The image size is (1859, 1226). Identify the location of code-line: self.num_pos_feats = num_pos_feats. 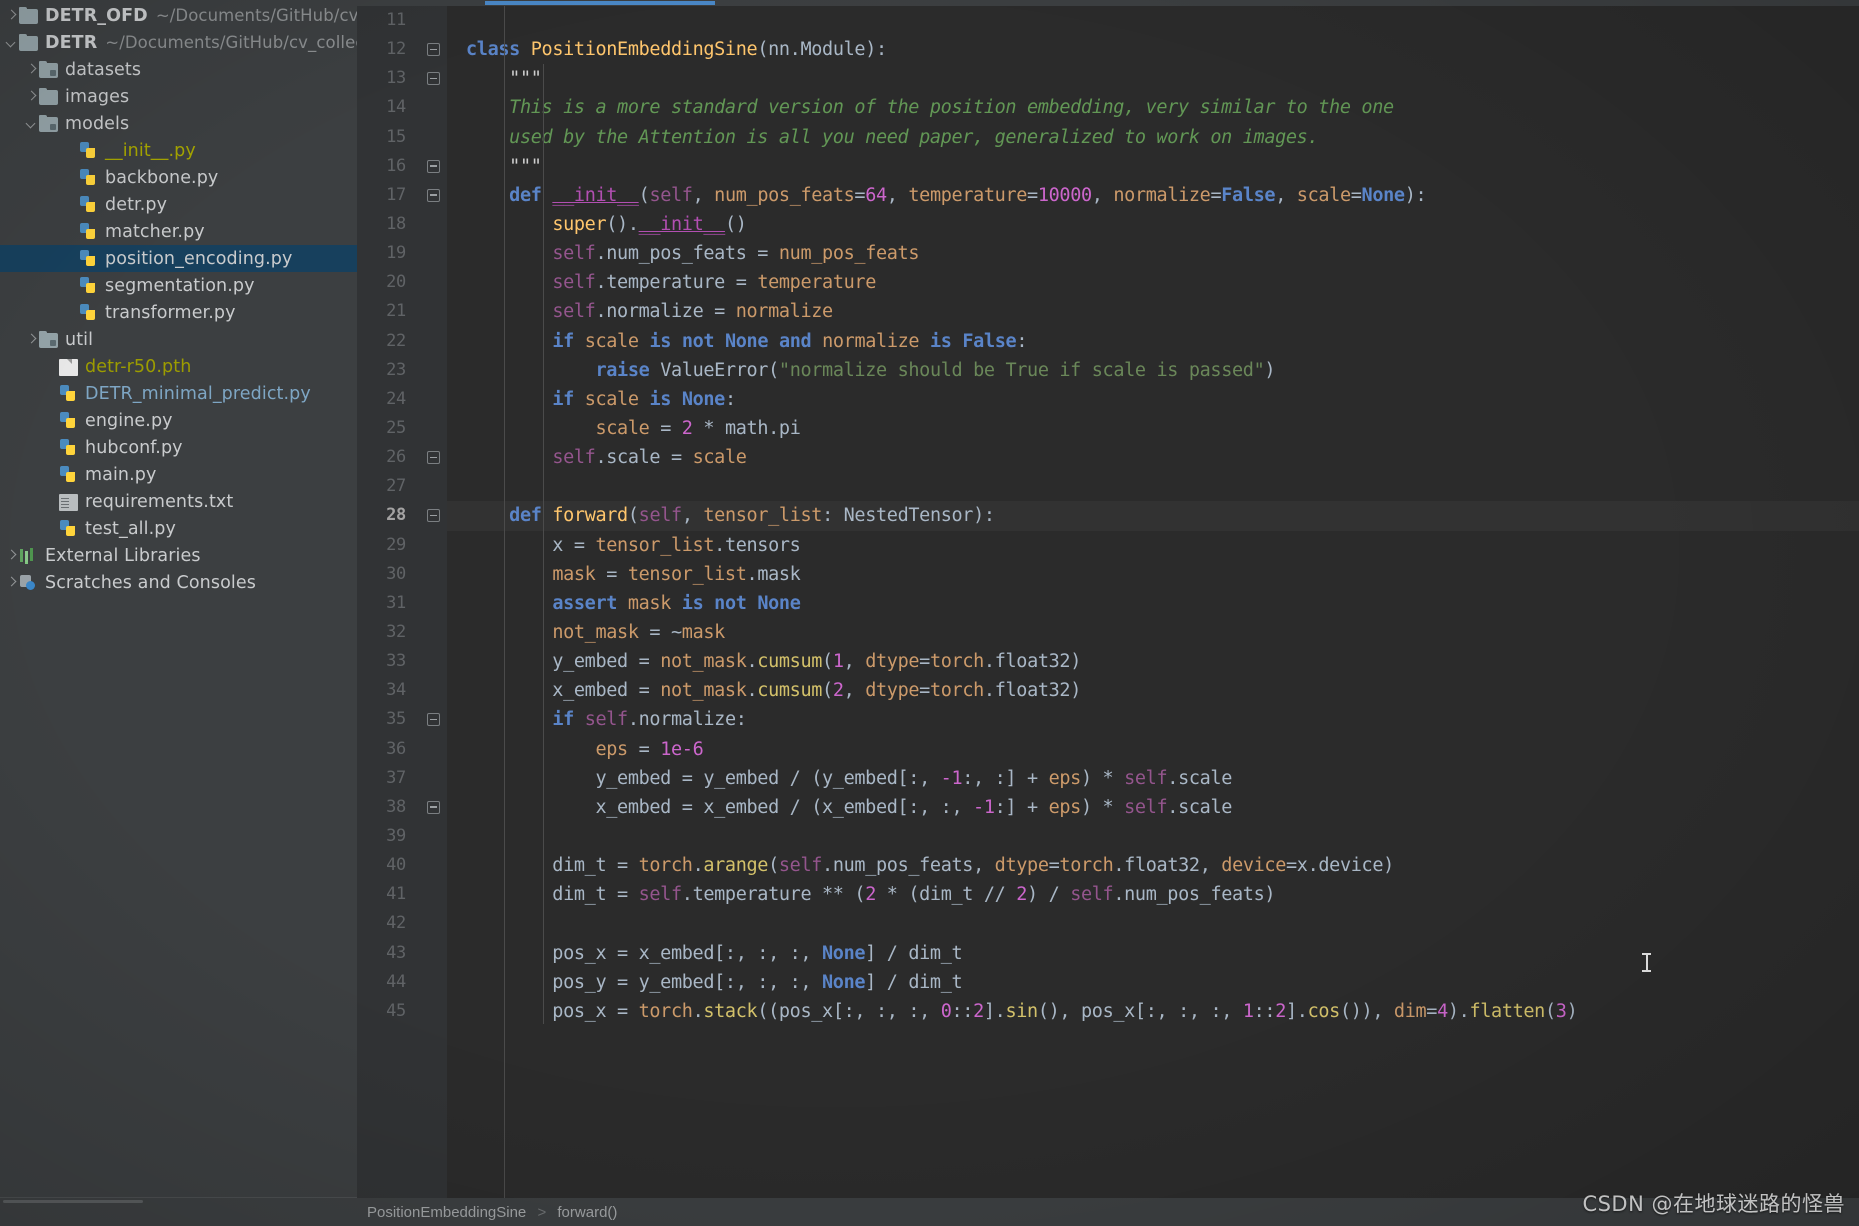
(1153, 253).